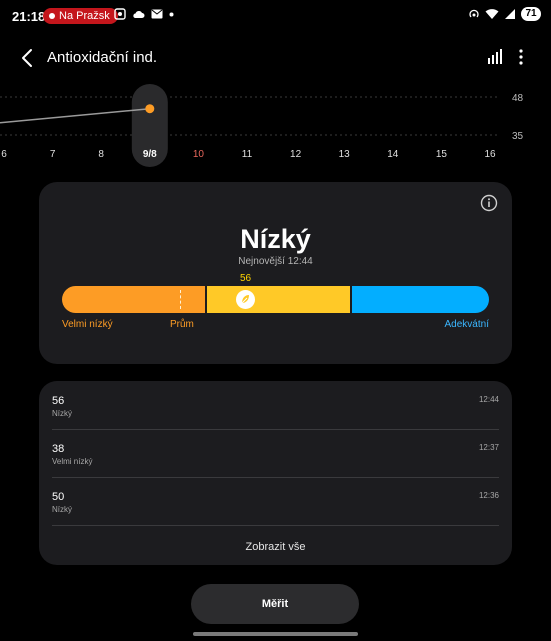 This screenshot has height=641, width=551. I want to click on reading-time: 12:37, so click(488, 447).